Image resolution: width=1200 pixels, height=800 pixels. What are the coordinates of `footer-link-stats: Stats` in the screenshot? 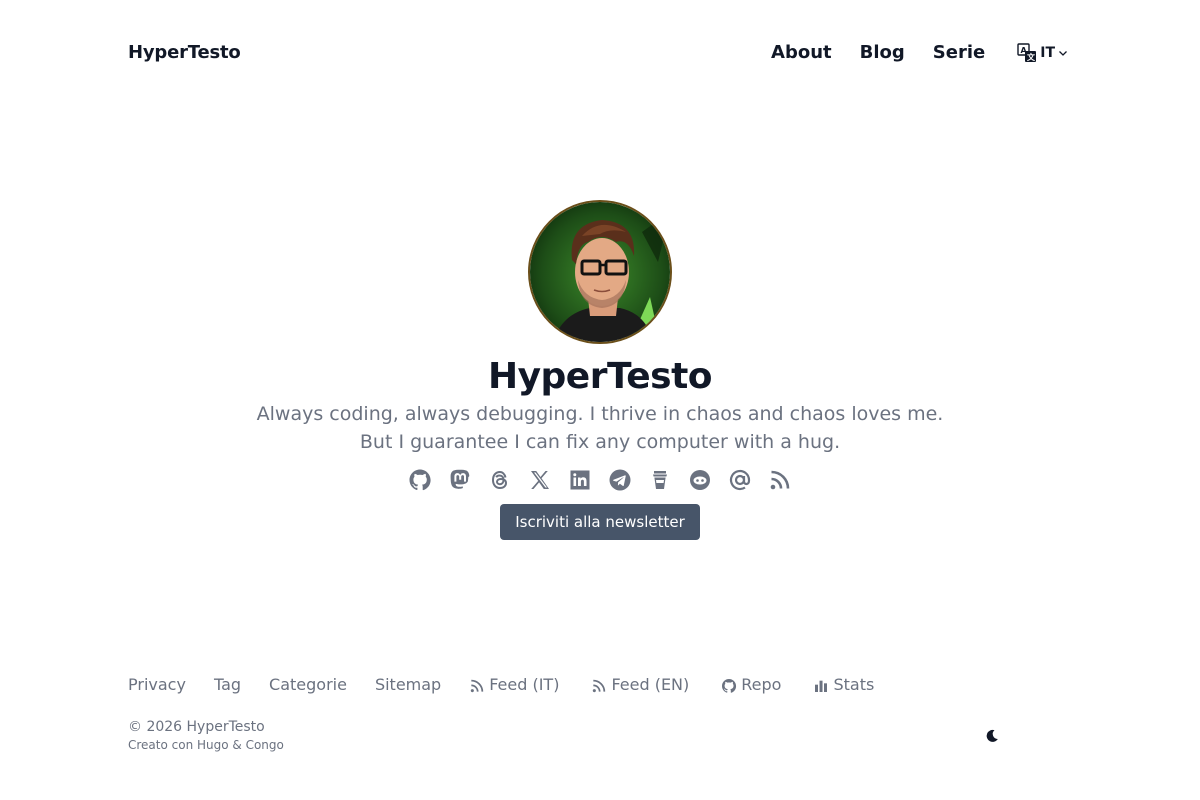 It's located at (843, 684).